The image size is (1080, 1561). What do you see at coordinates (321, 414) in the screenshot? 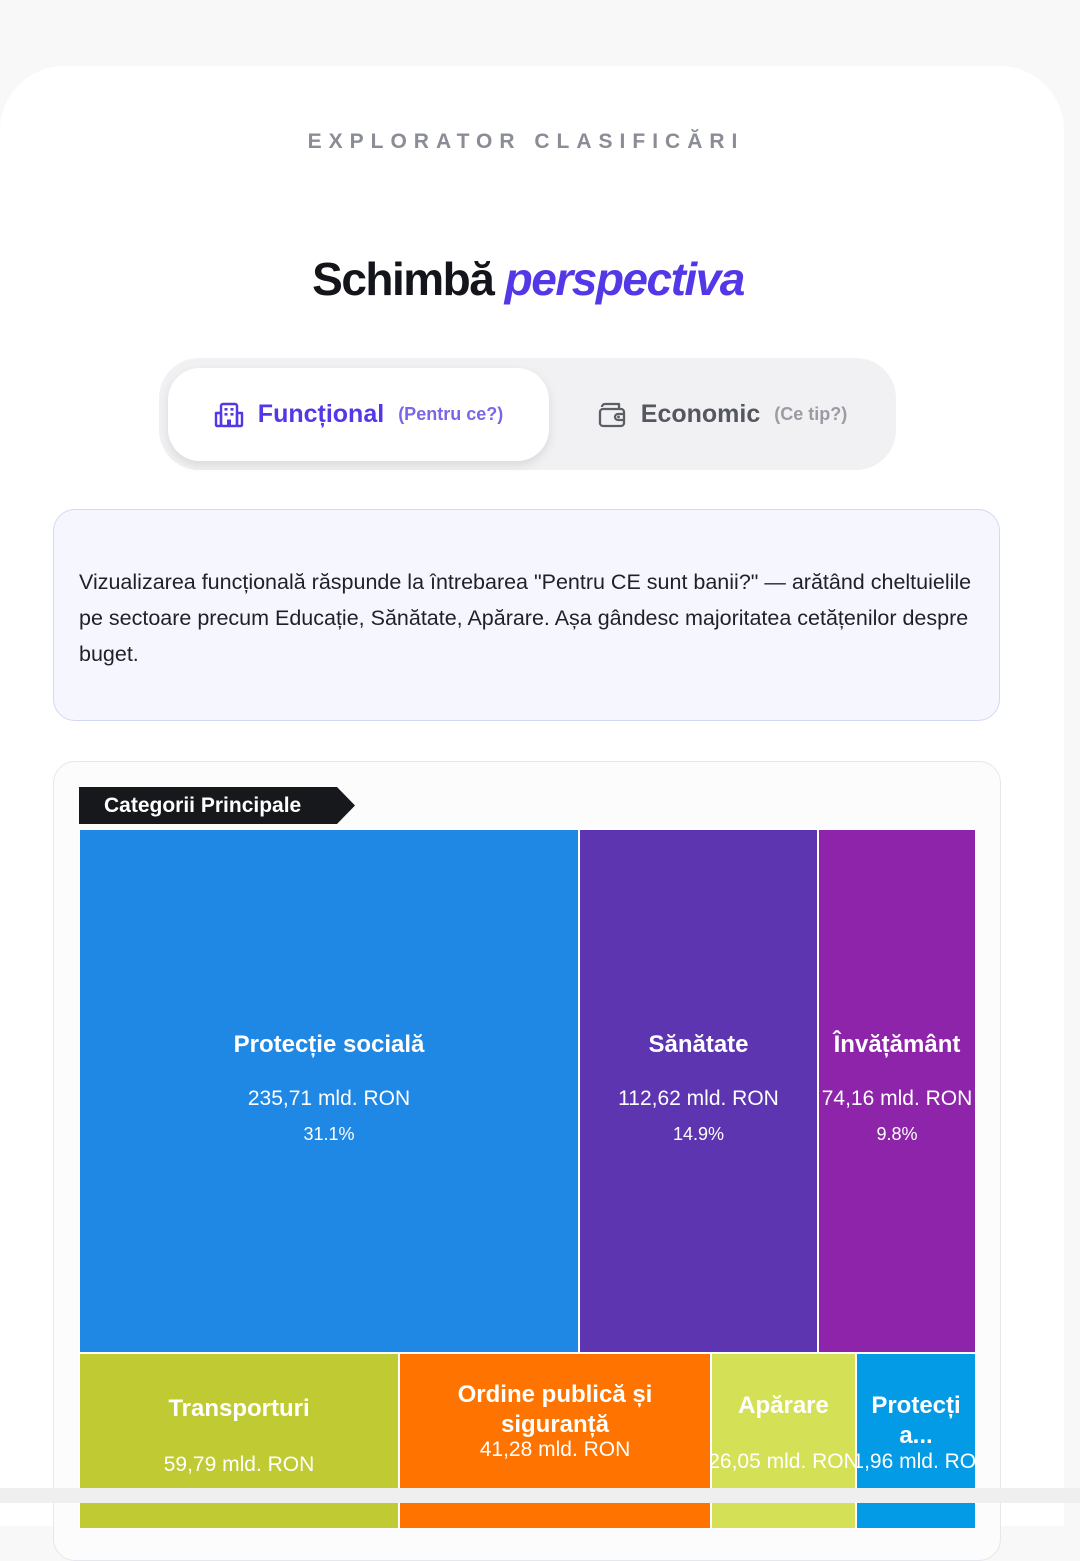
I see `tab-functional-label: Funcțional` at bounding box center [321, 414].